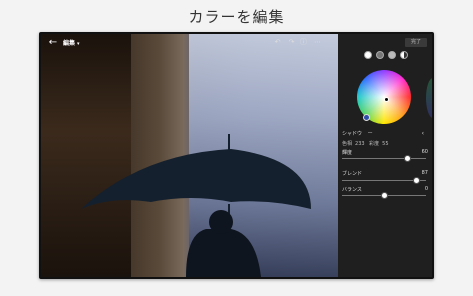 The width and height of the screenshot is (473, 296). I want to click on luminance-row: 輝度 60, so click(385, 152).